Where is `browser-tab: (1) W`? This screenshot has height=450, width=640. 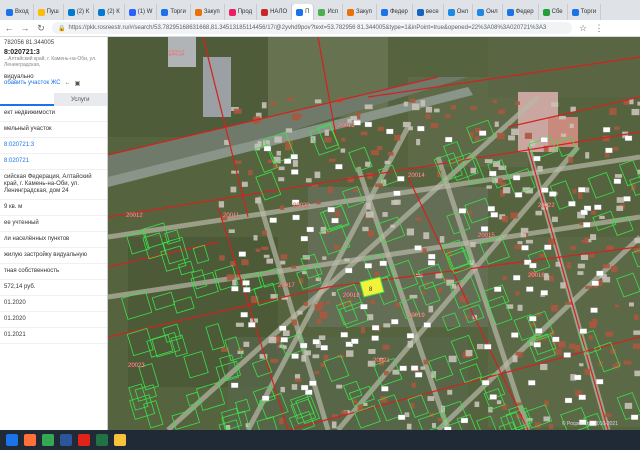
browser-tab: (1) W is located at coordinates (141, 12).